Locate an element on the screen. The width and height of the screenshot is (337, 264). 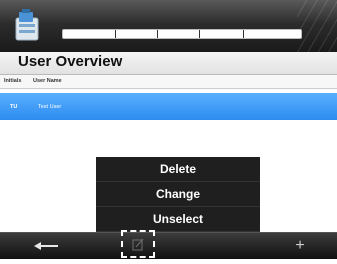
context-menu: Delete Change Unselect is located at coordinates (178, 194).